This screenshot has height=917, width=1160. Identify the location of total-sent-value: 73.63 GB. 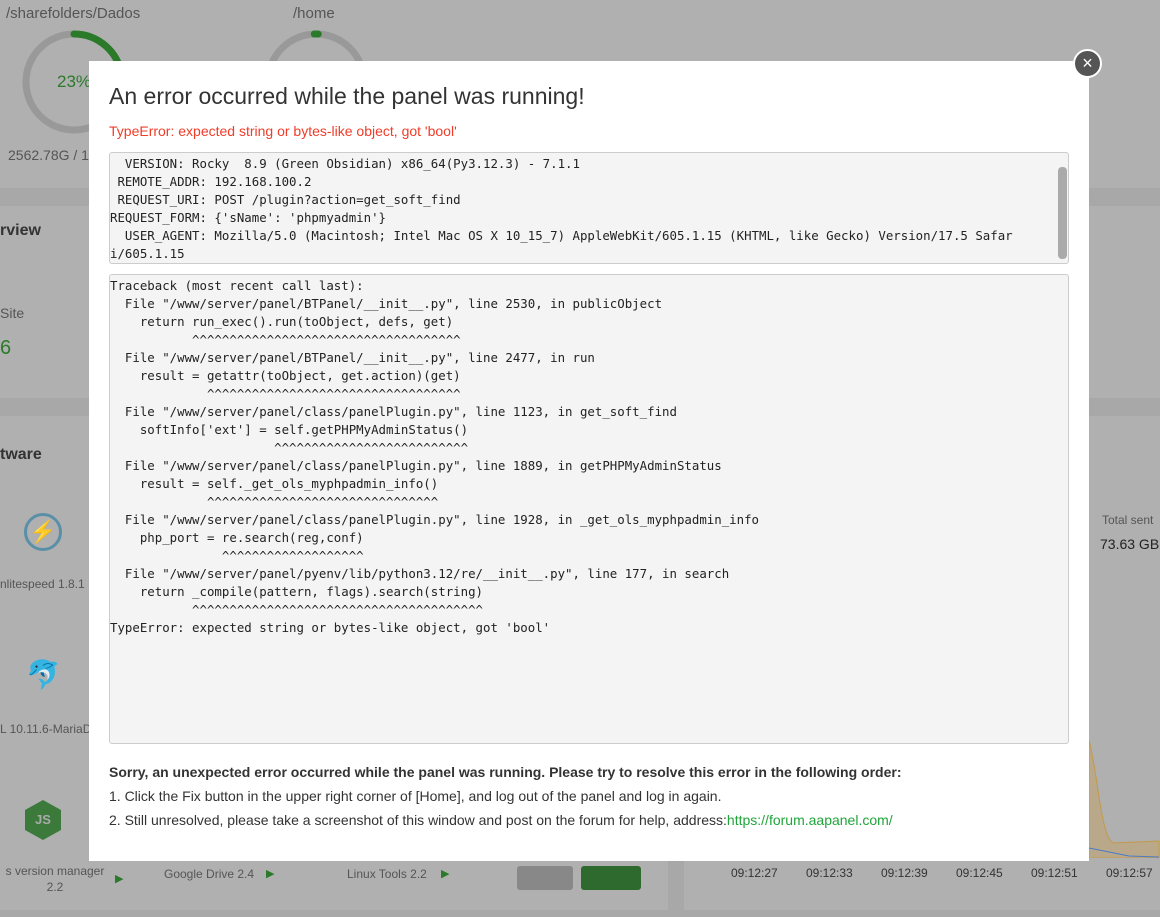
(1130, 544).